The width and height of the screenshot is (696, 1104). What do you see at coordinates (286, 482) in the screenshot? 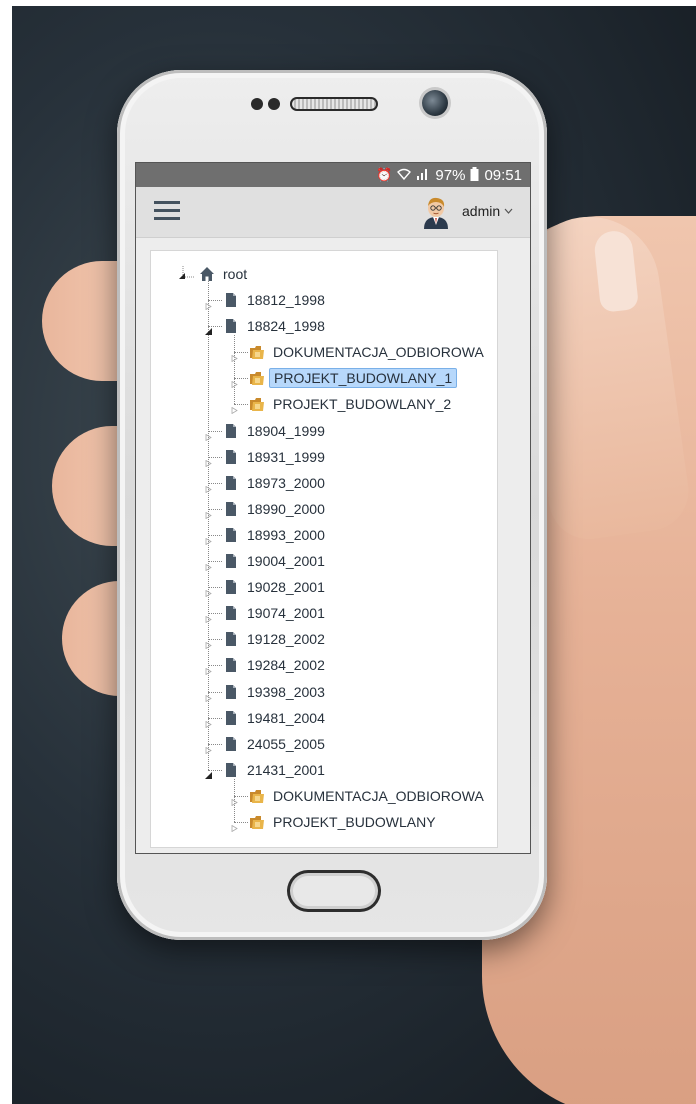
I see `tree-item-label: 18973_2000` at bounding box center [286, 482].